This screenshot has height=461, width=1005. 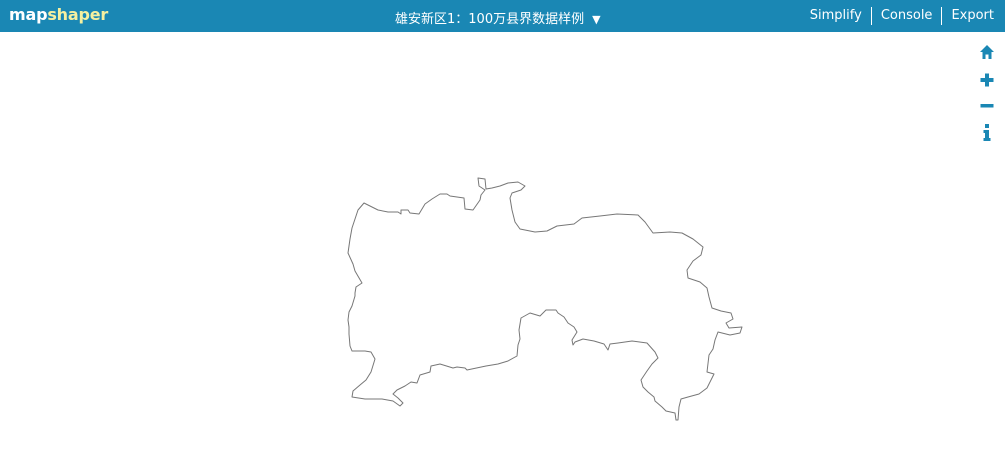 What do you see at coordinates (906, 16) in the screenshot?
I see `console-button: Console` at bounding box center [906, 16].